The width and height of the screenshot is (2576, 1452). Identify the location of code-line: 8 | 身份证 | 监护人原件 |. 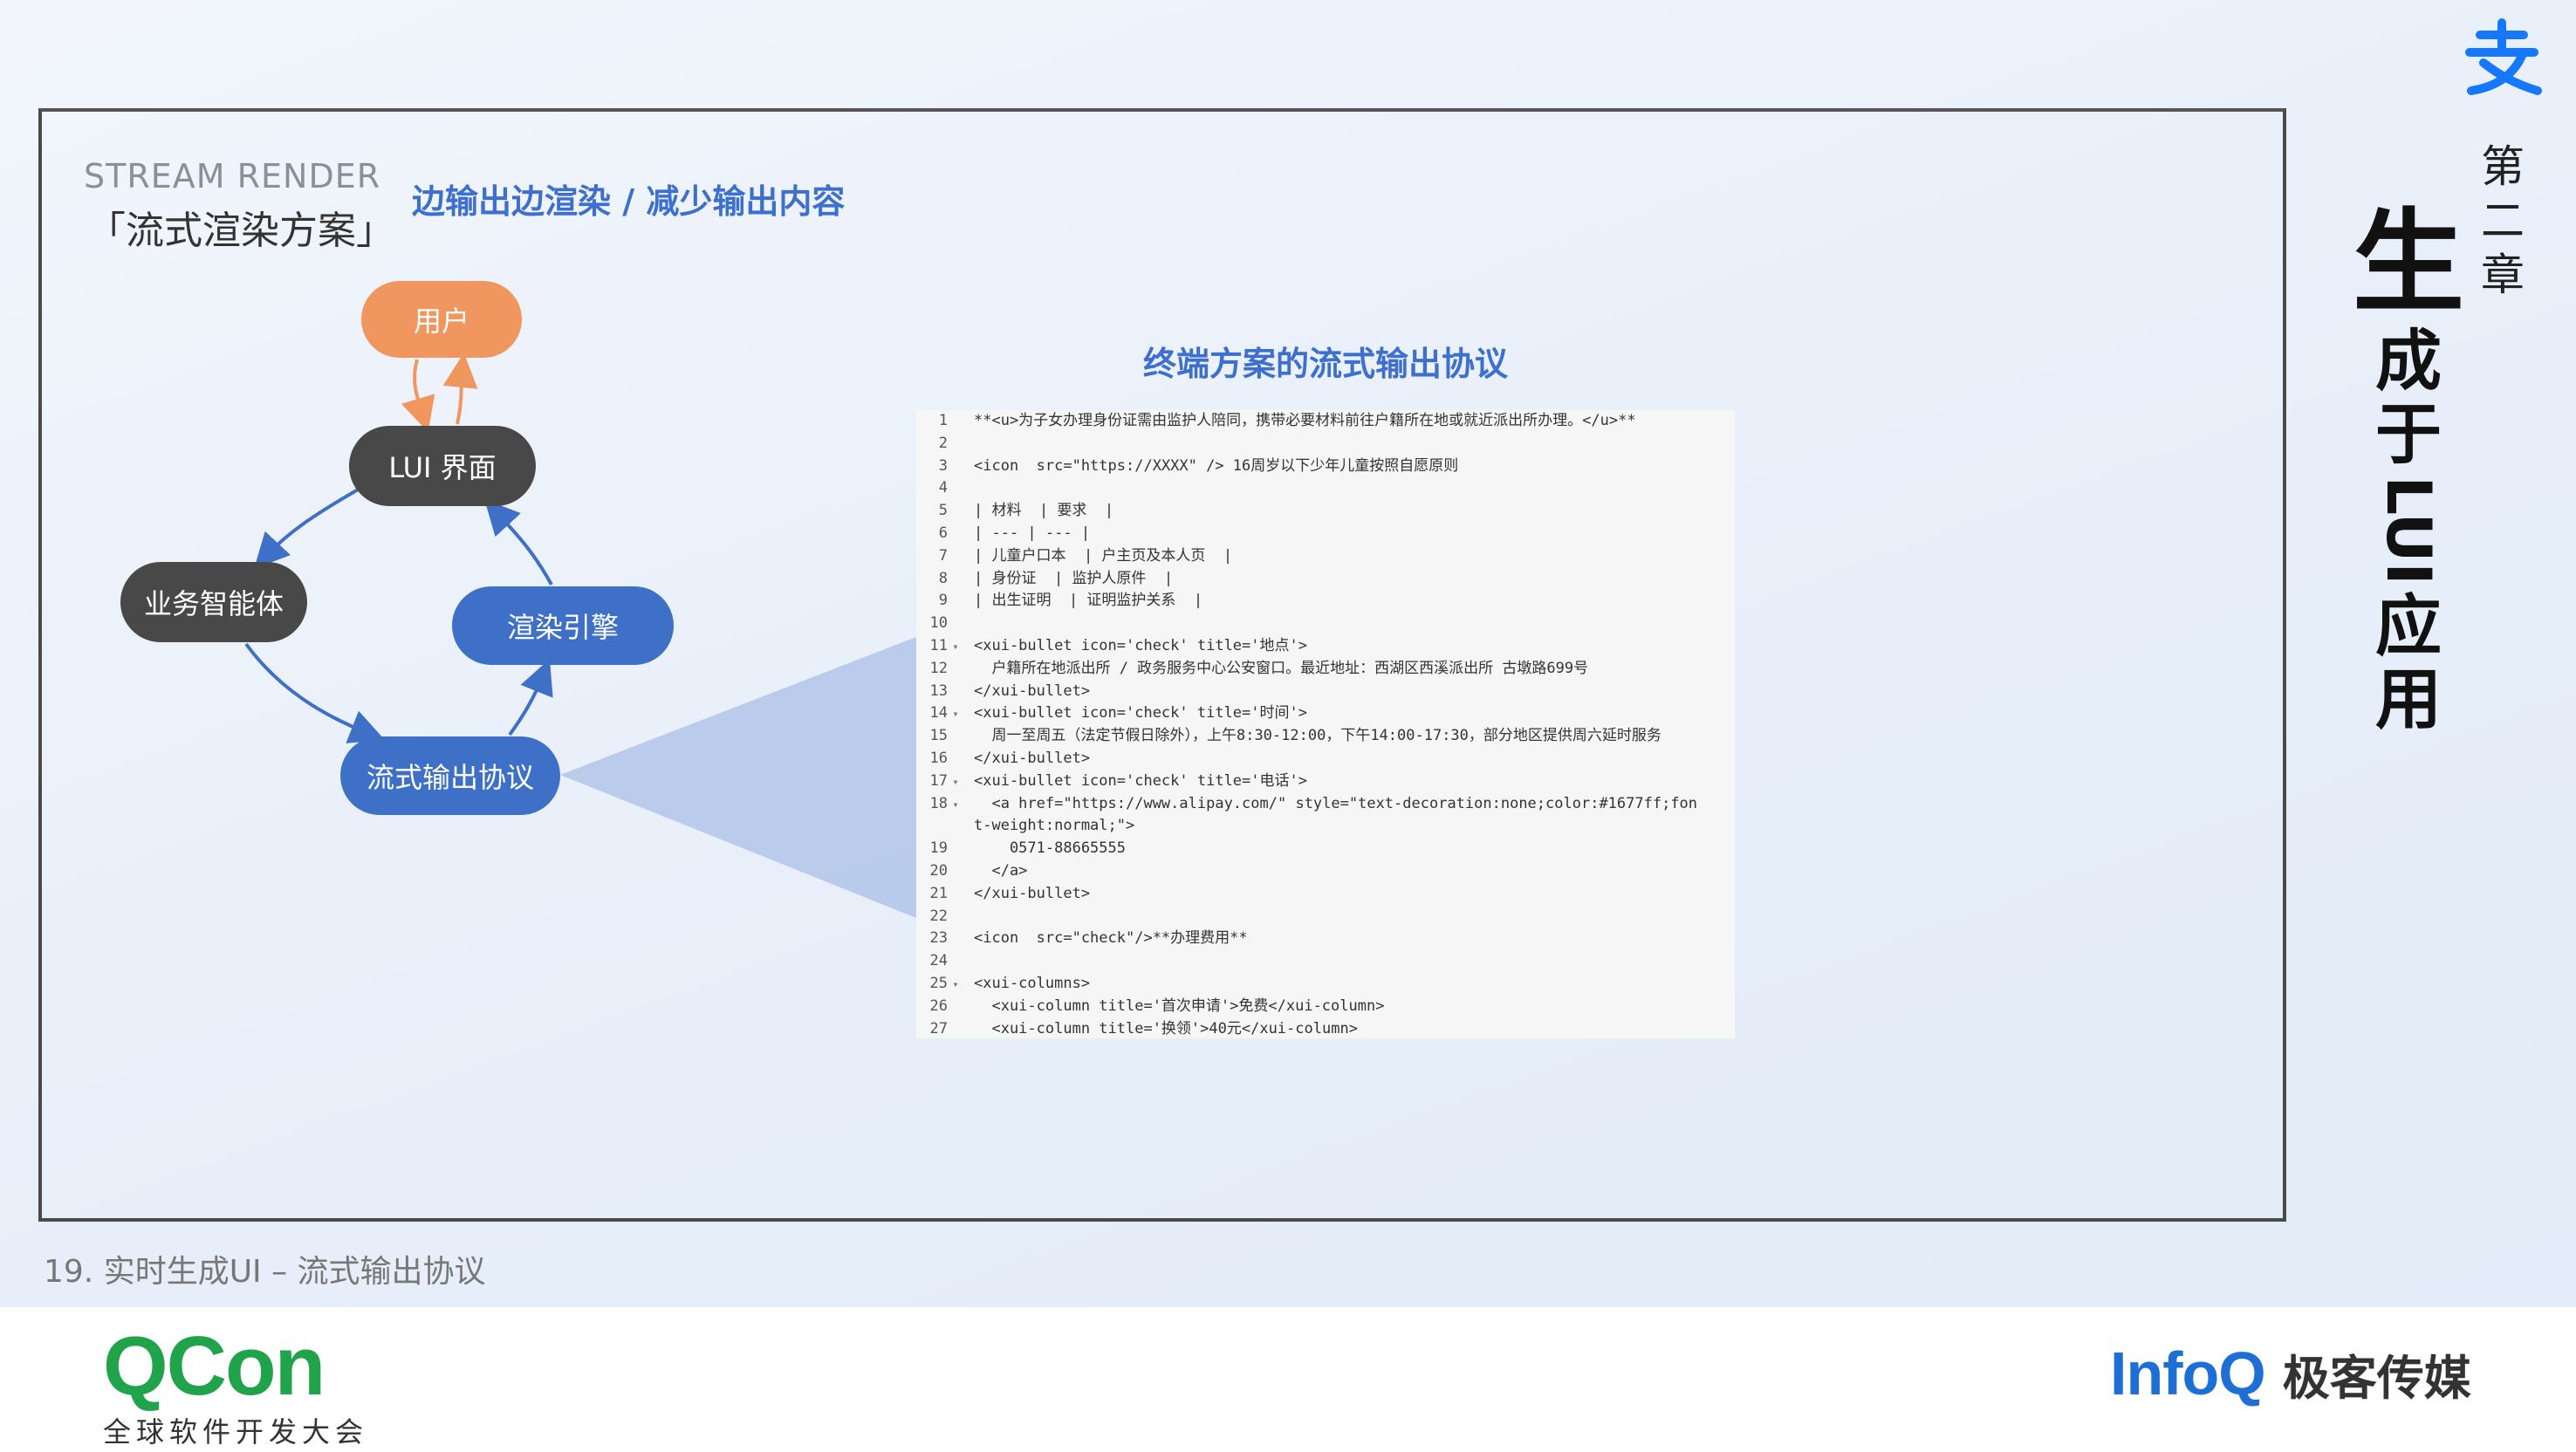
(1325, 579).